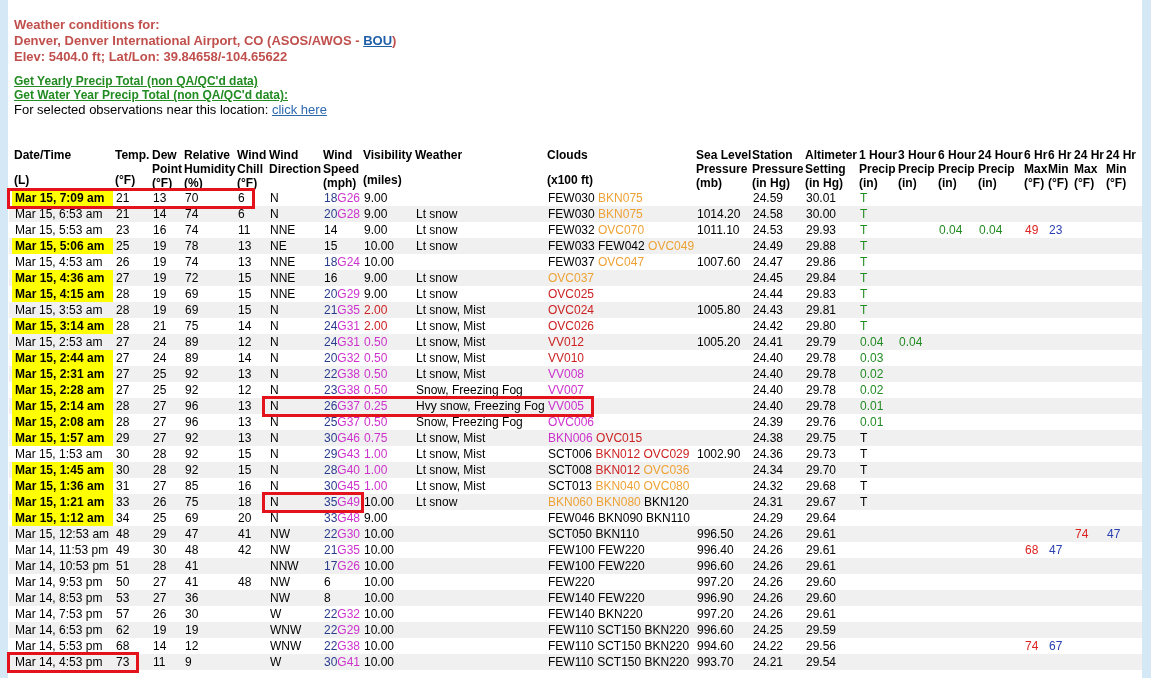  I want to click on column-unit: (°F), so click(1116, 183).